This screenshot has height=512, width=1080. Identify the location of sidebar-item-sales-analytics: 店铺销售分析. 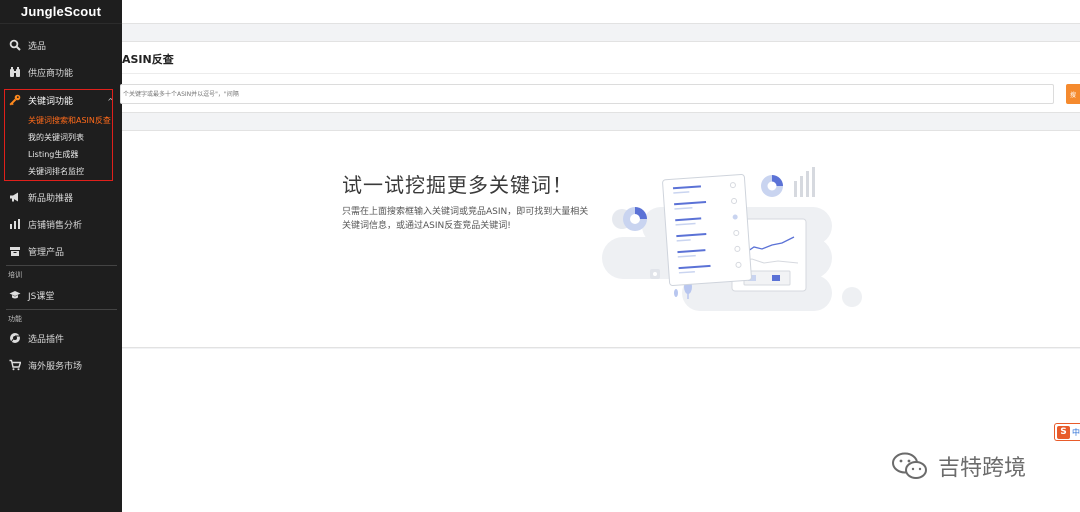
(61, 224).